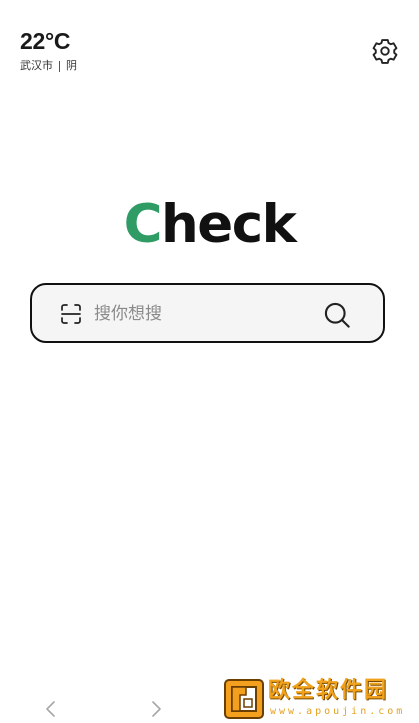 Image resolution: width=419 pixels, height=723 pixels. I want to click on search-icon, so click(337, 315).